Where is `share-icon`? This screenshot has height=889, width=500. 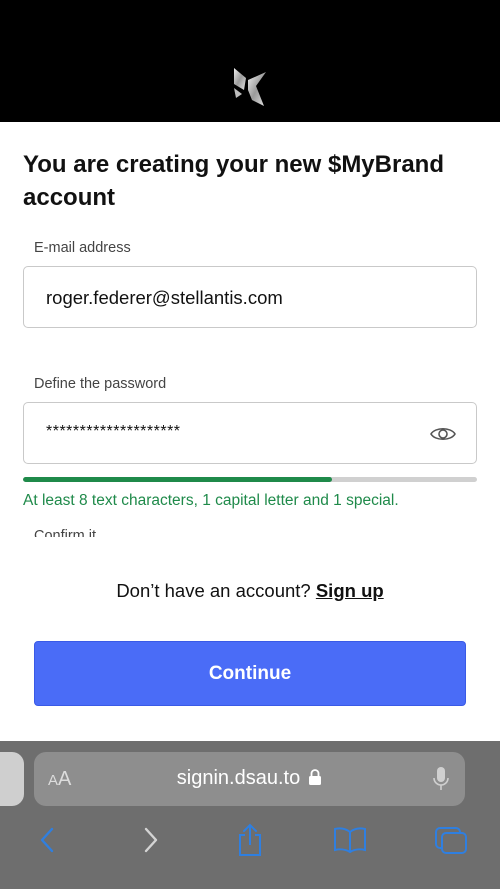
share-icon is located at coordinates (250, 839).